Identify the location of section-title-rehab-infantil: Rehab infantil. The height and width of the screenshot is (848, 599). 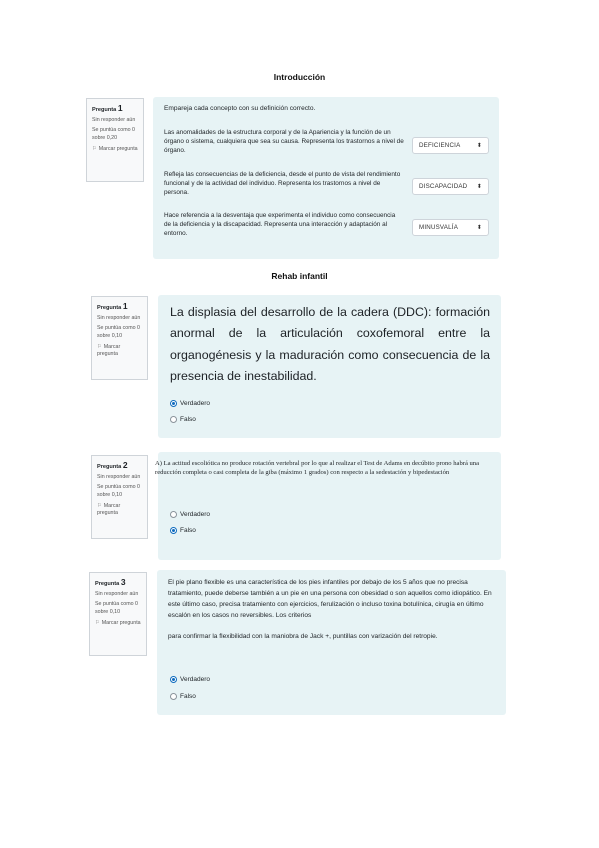
(299, 276).